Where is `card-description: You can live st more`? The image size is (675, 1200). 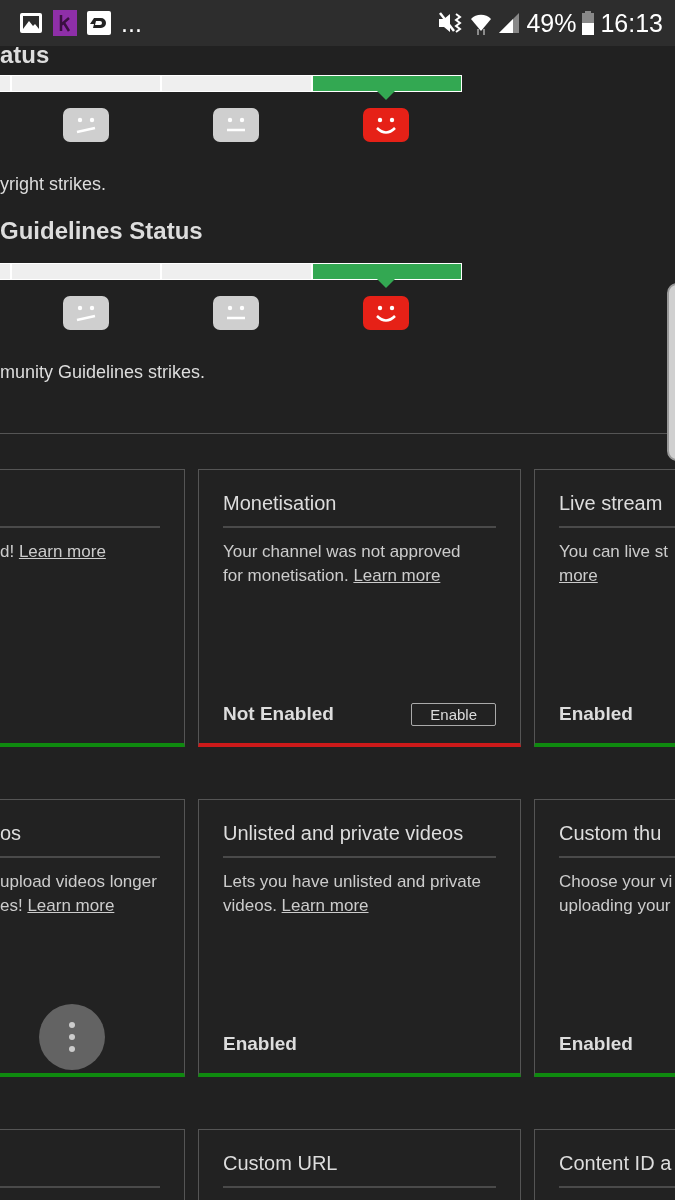 card-description: You can live st more is located at coordinates (614, 564).